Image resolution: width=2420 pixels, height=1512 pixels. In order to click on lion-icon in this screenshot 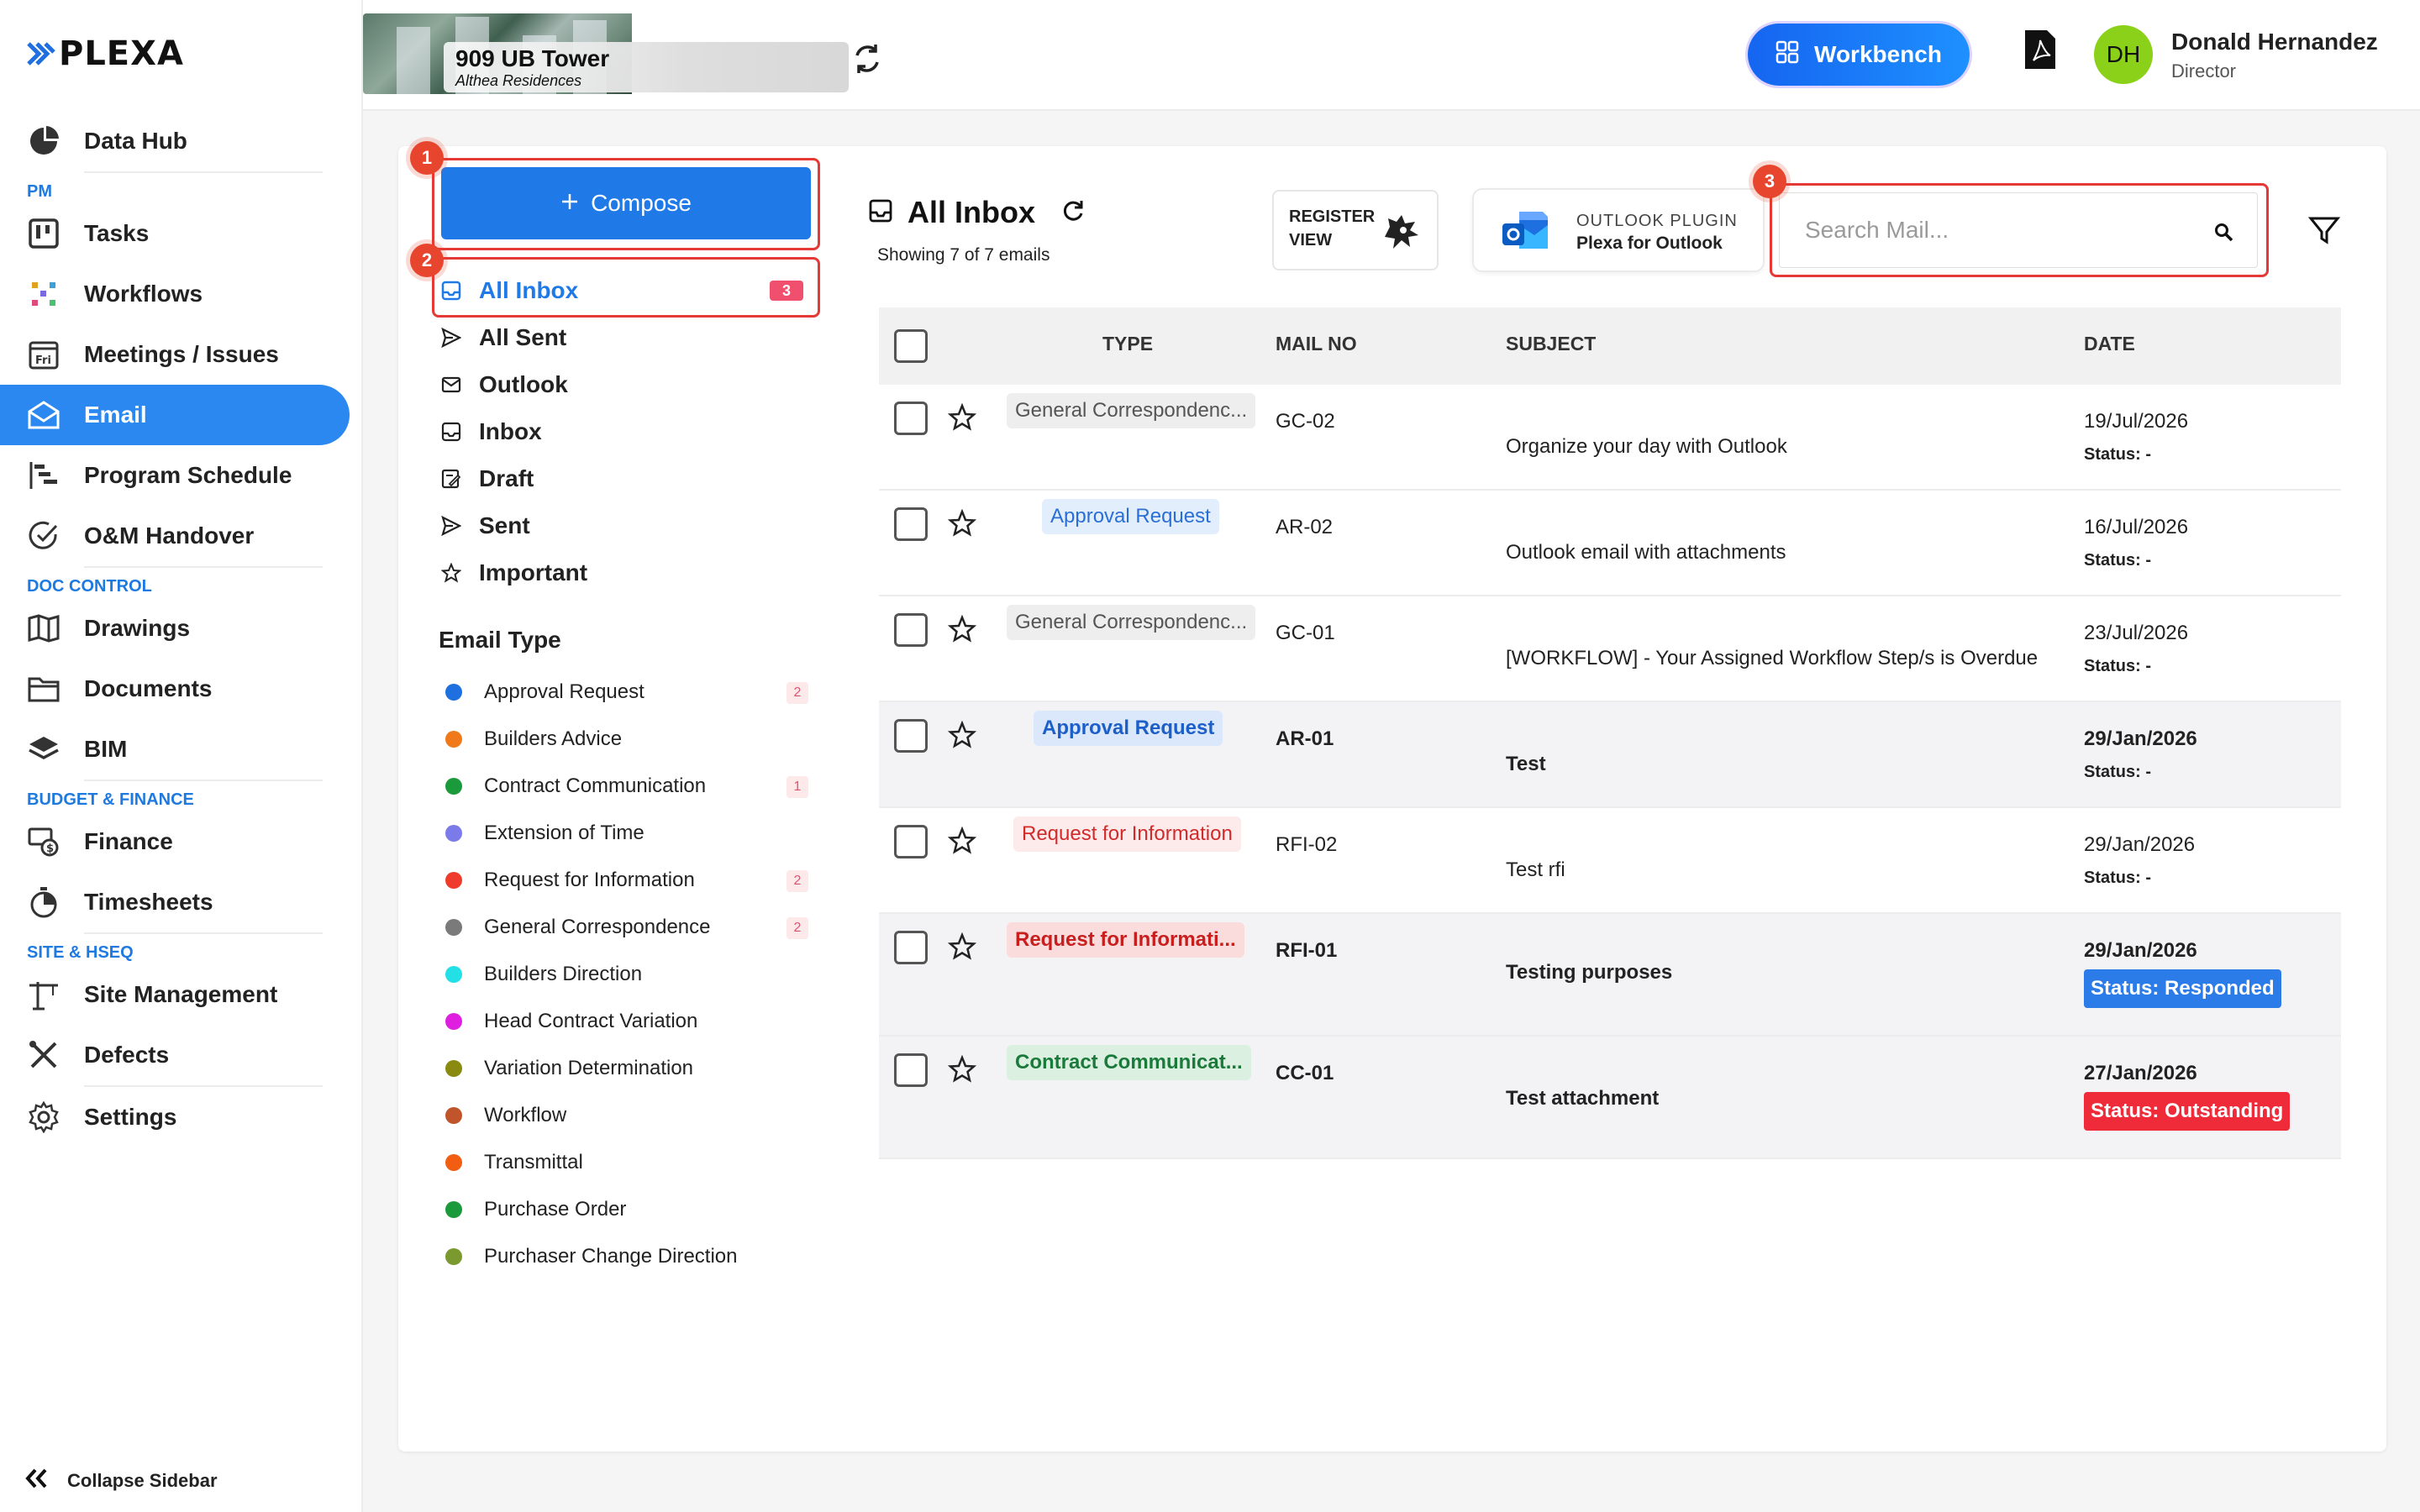, I will do `click(1401, 232)`.